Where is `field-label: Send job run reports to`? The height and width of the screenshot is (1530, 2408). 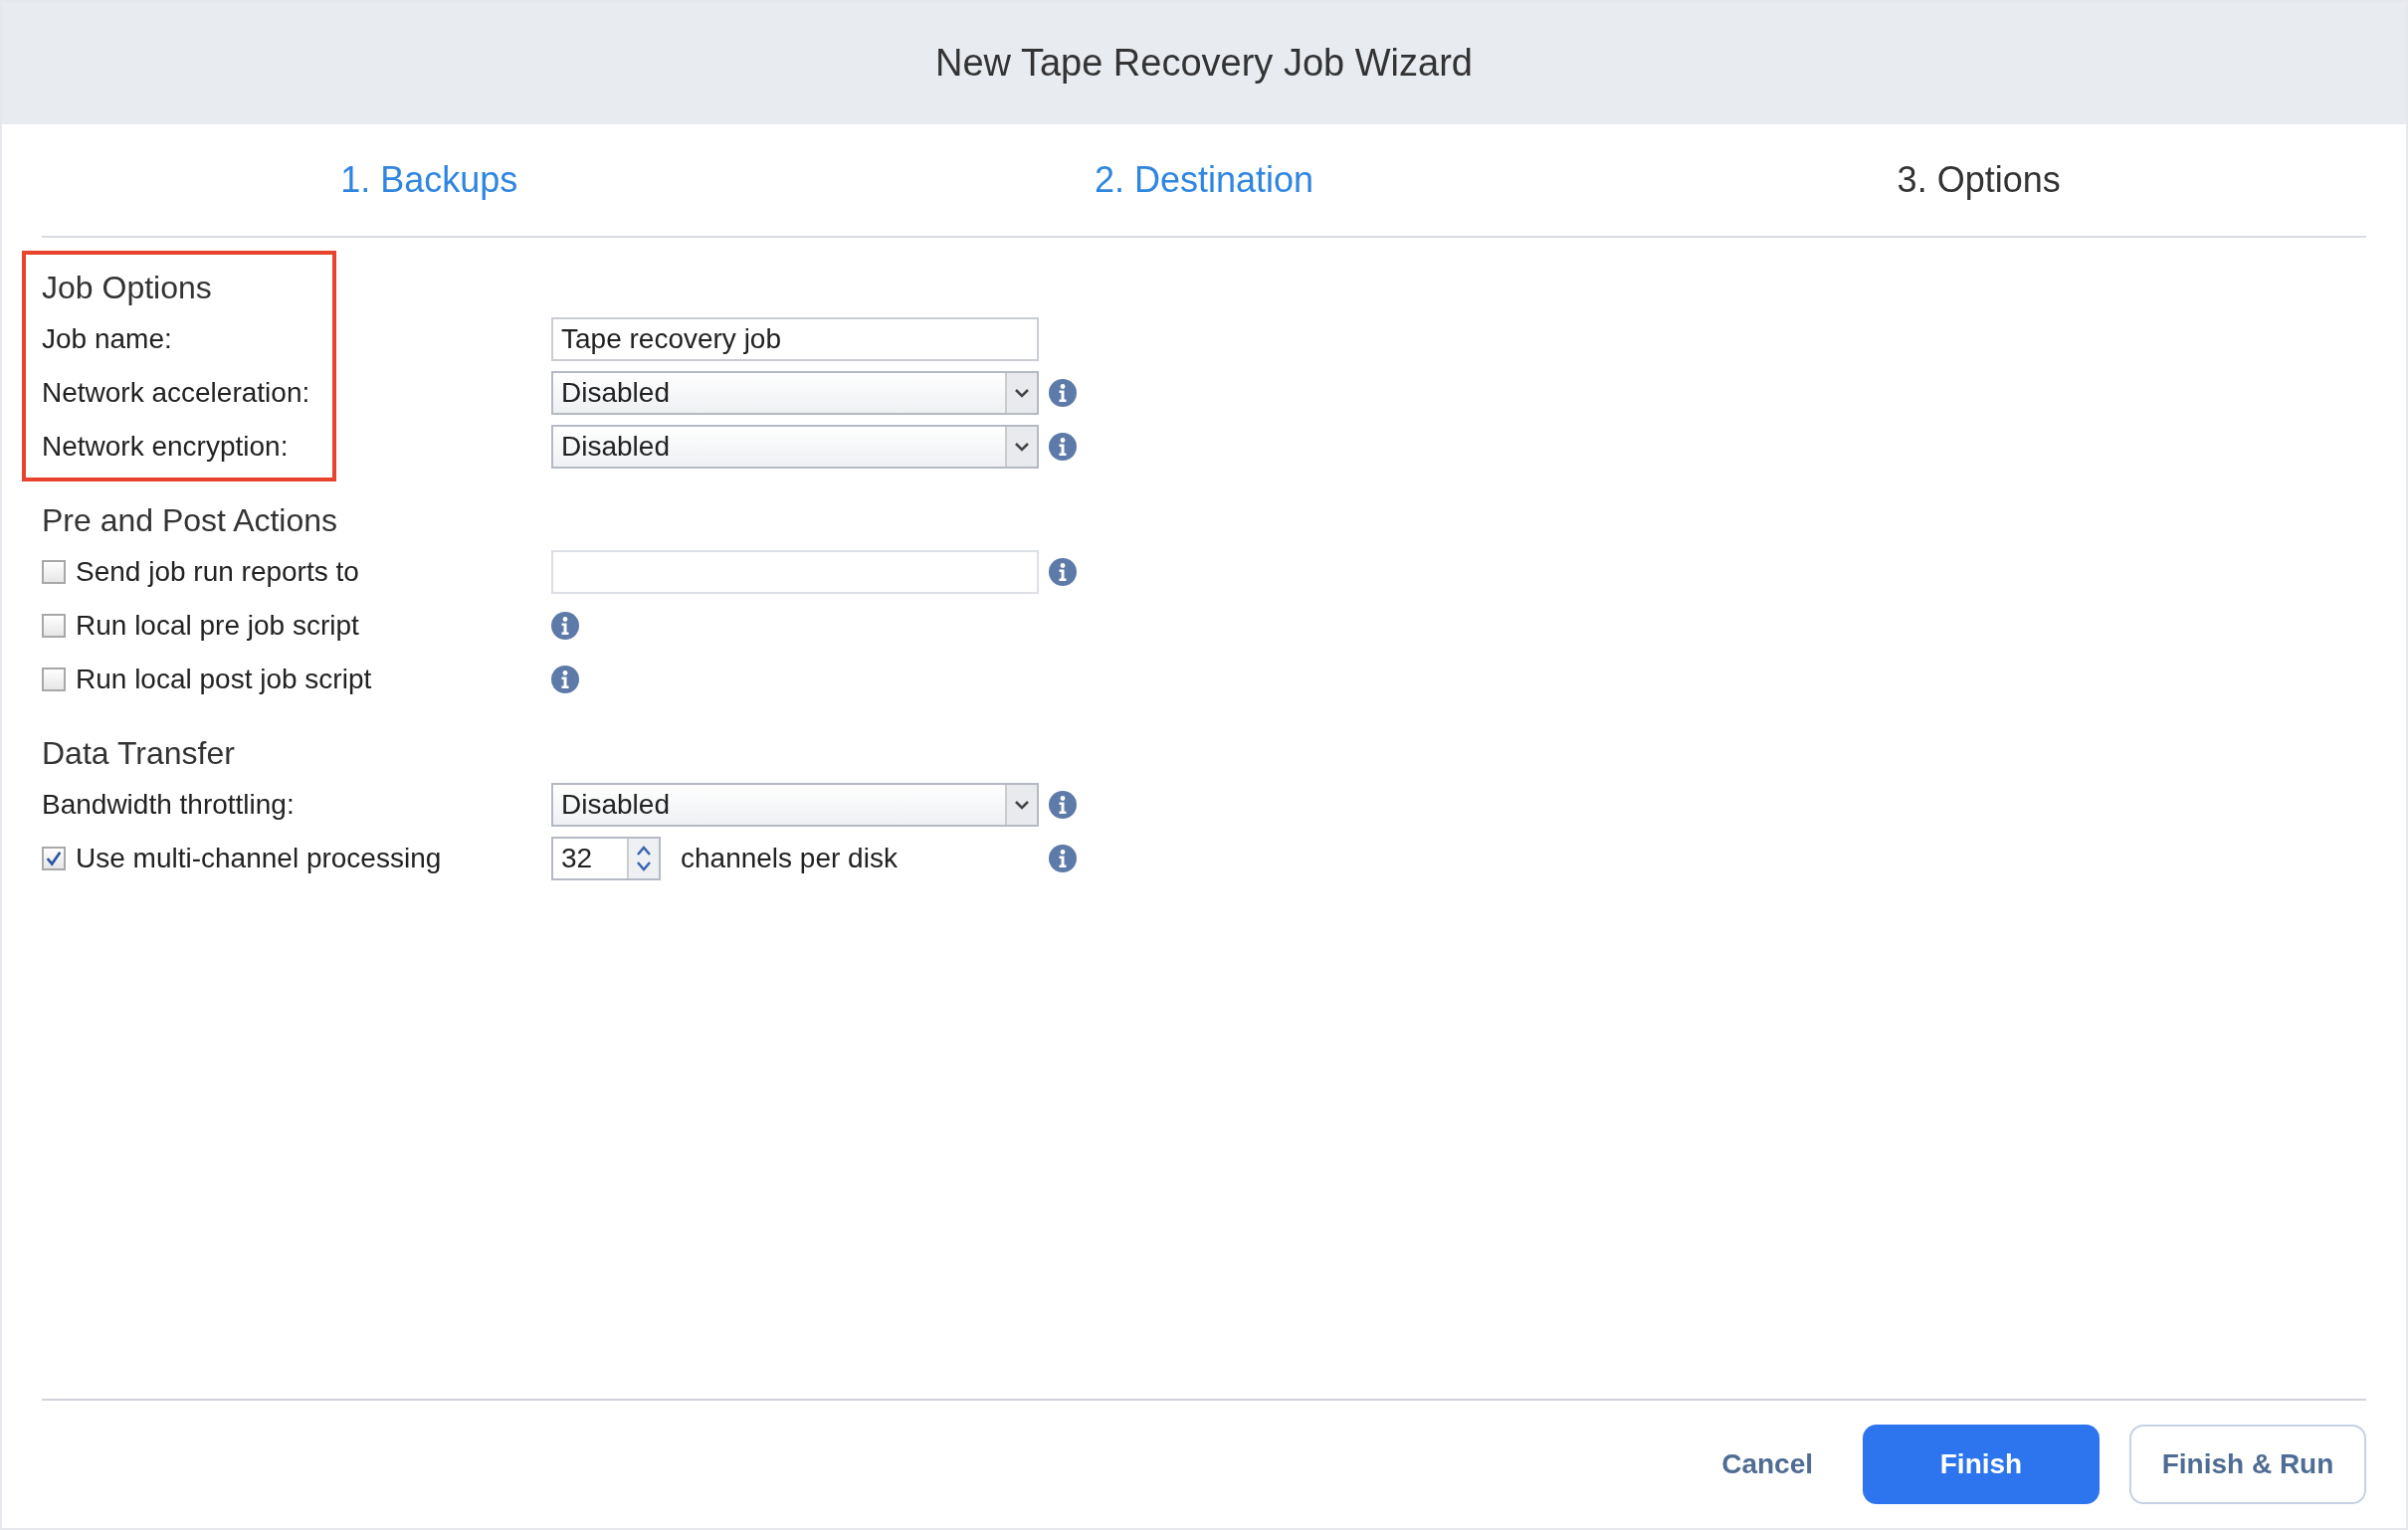 field-label: Send job run reports to is located at coordinates (217, 572).